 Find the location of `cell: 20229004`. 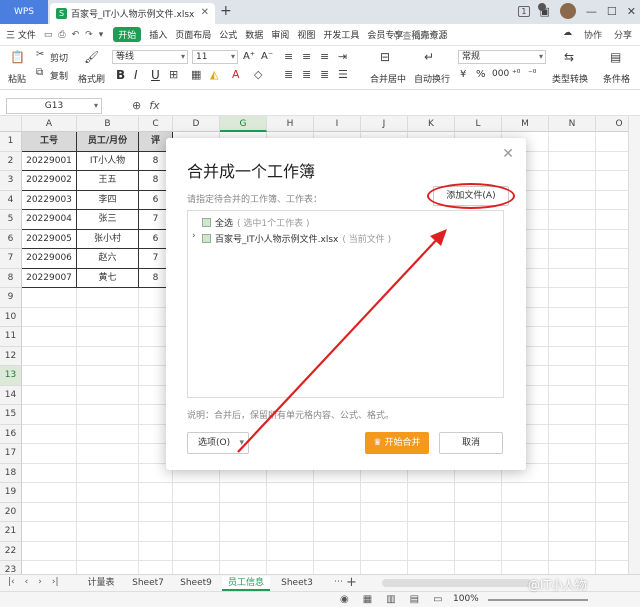

cell: 20229004 is located at coordinates (49, 220).